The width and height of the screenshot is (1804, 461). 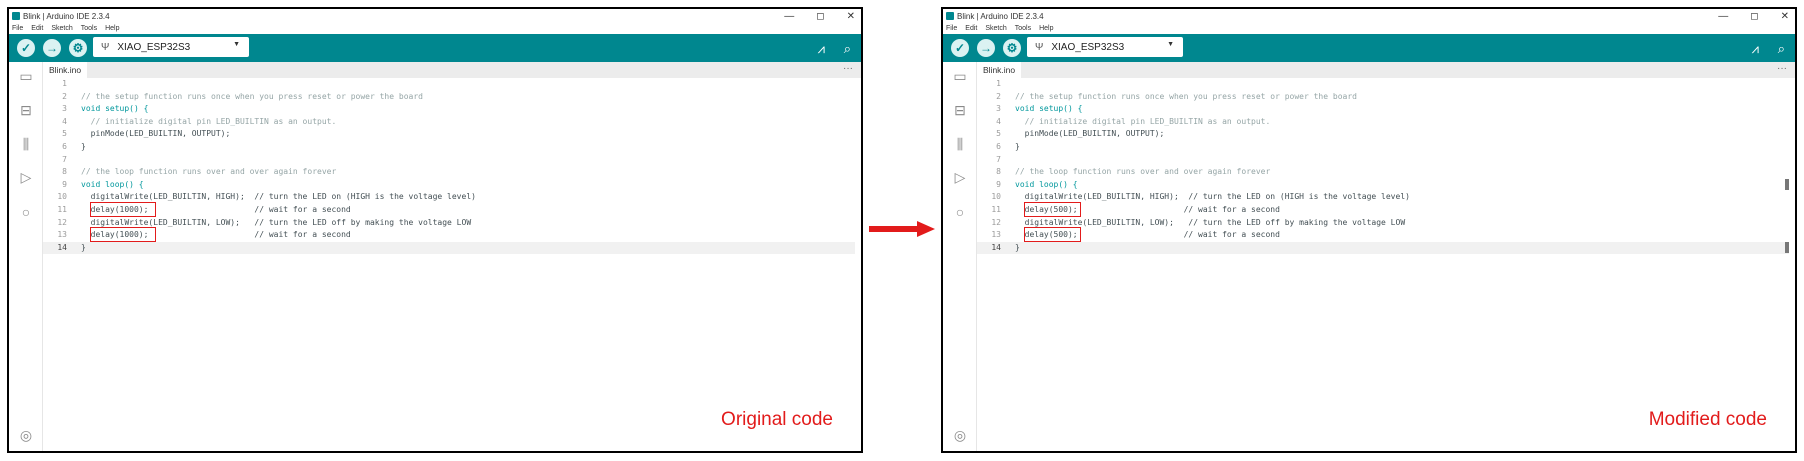 What do you see at coordinates (1383, 235) in the screenshot?
I see `code-line: 13 delay(500); // wait for a second` at bounding box center [1383, 235].